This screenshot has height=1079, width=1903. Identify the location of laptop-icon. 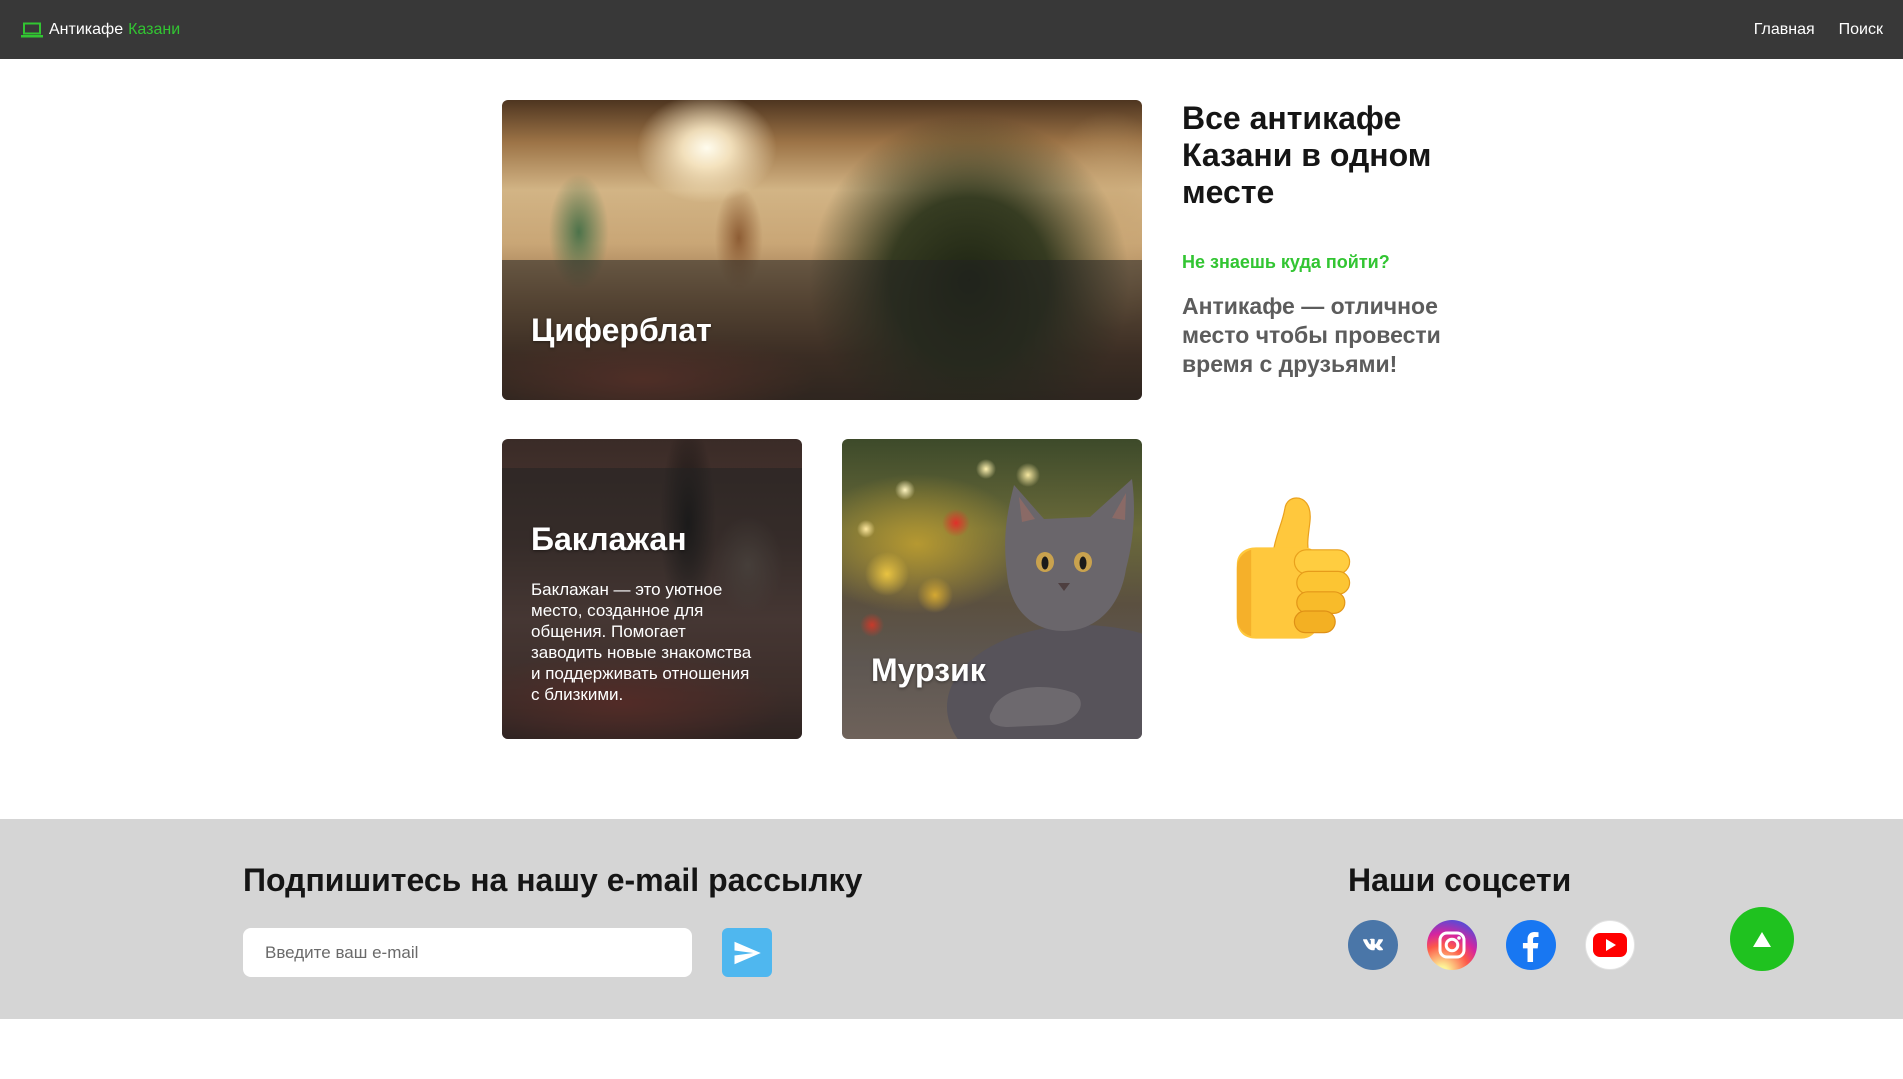
(32, 30).